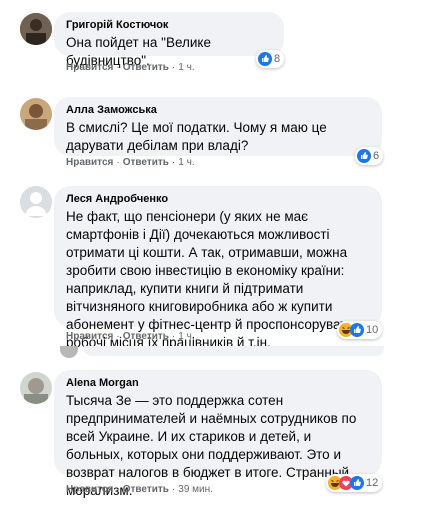  I want to click on comment-time: 39 мин., so click(195, 489).